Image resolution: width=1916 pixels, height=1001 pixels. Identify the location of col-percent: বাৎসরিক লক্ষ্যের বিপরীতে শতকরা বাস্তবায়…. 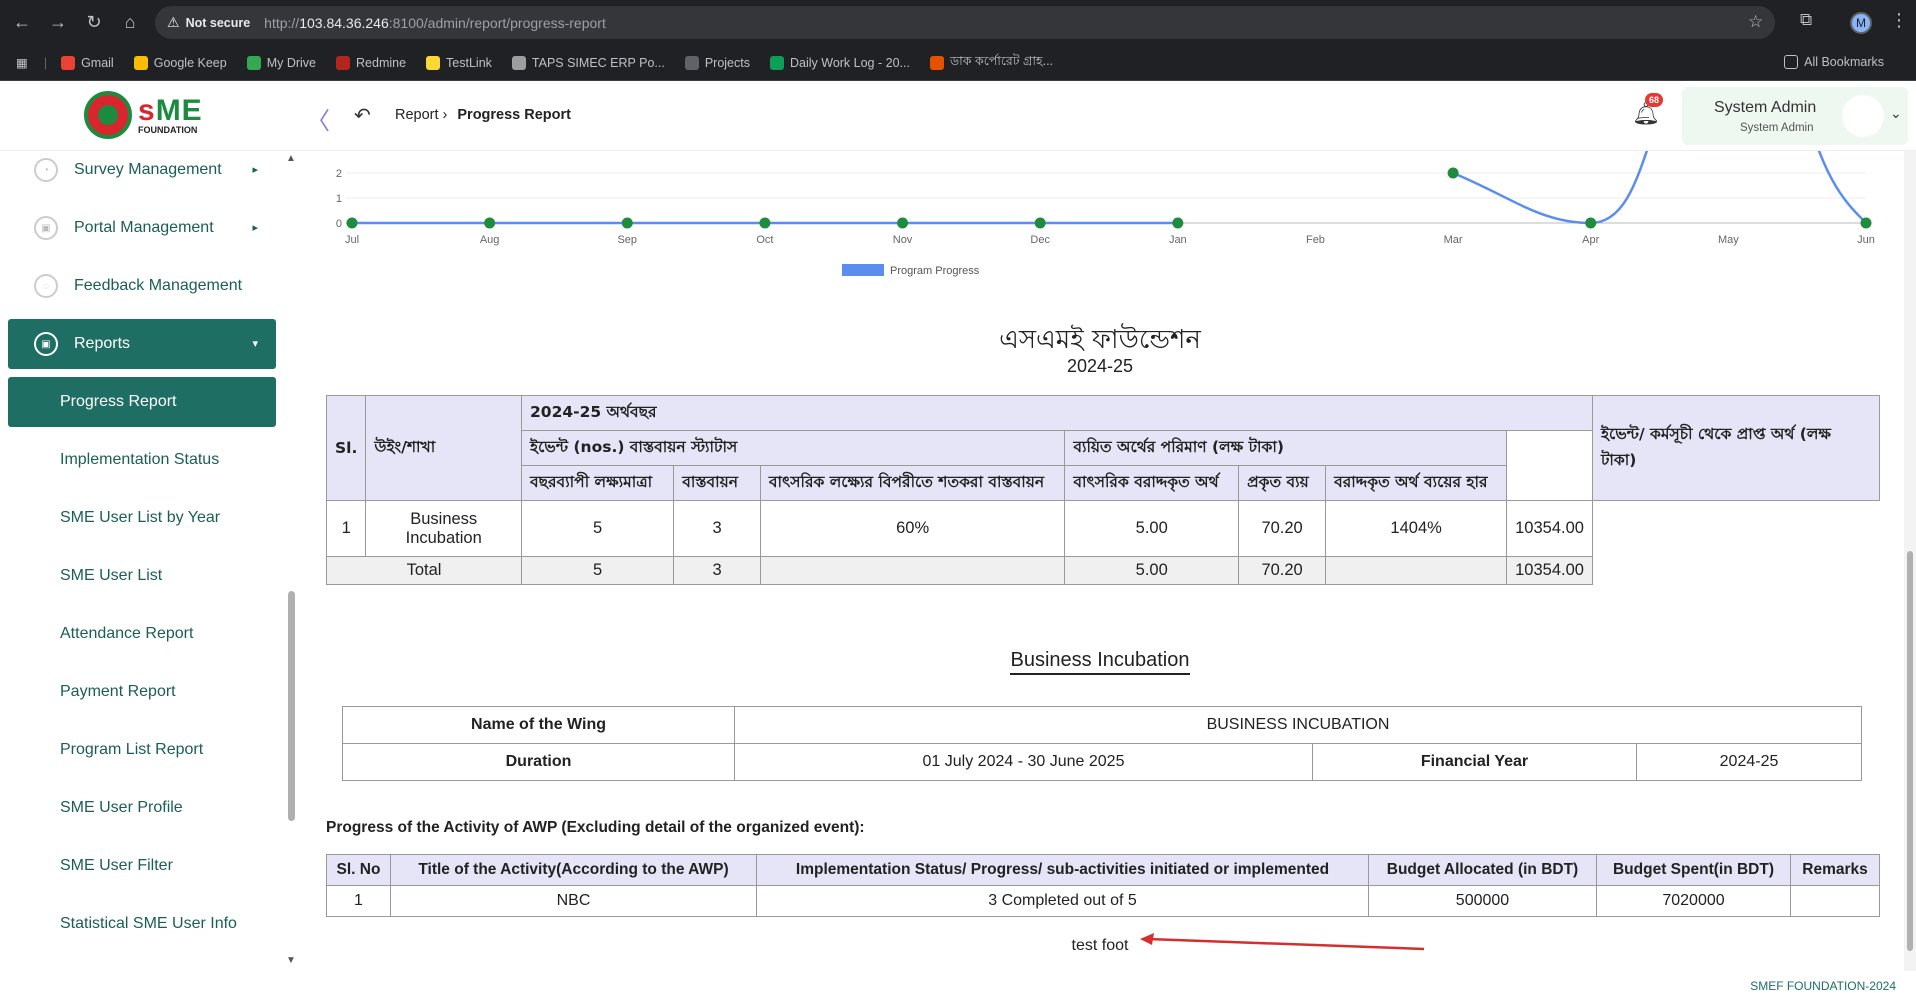
(912, 483).